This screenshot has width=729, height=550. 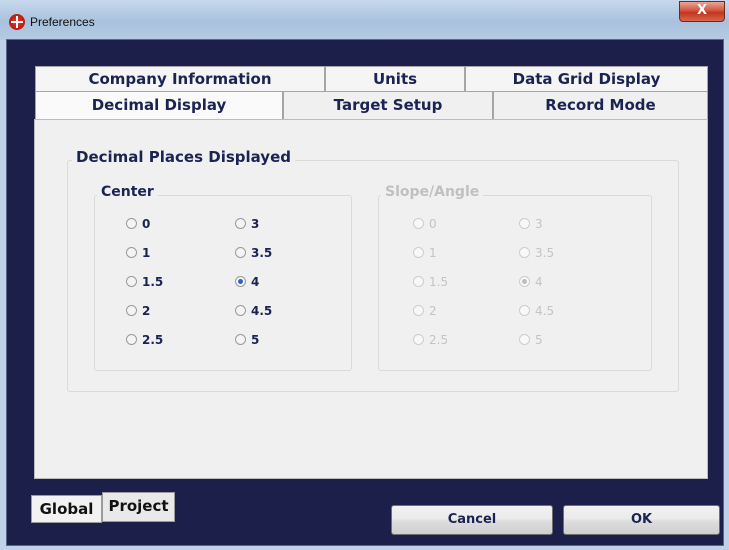 I want to click on slope-radio-option: 3, so click(x=531, y=226).